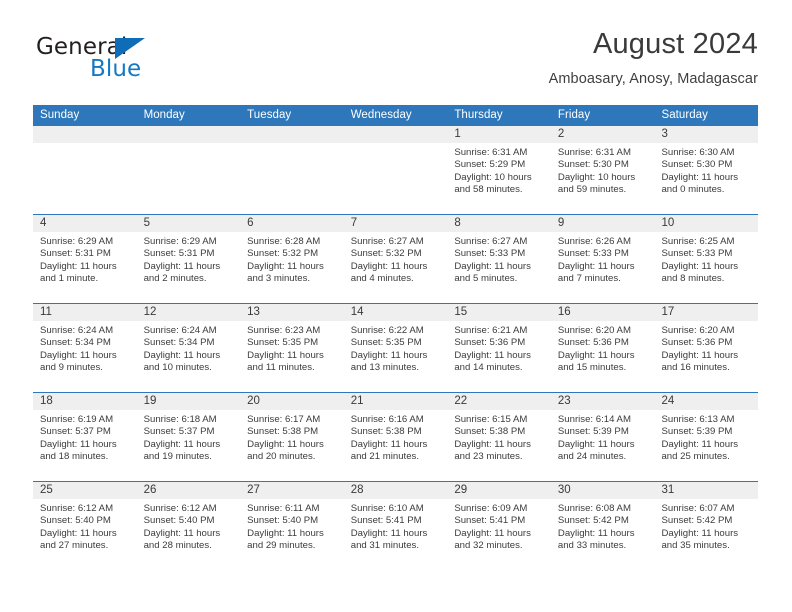 The image size is (792, 612). Describe the element at coordinates (490, 165) in the screenshot. I see `sunset-text: Sunset: 5:29 PM` at that location.